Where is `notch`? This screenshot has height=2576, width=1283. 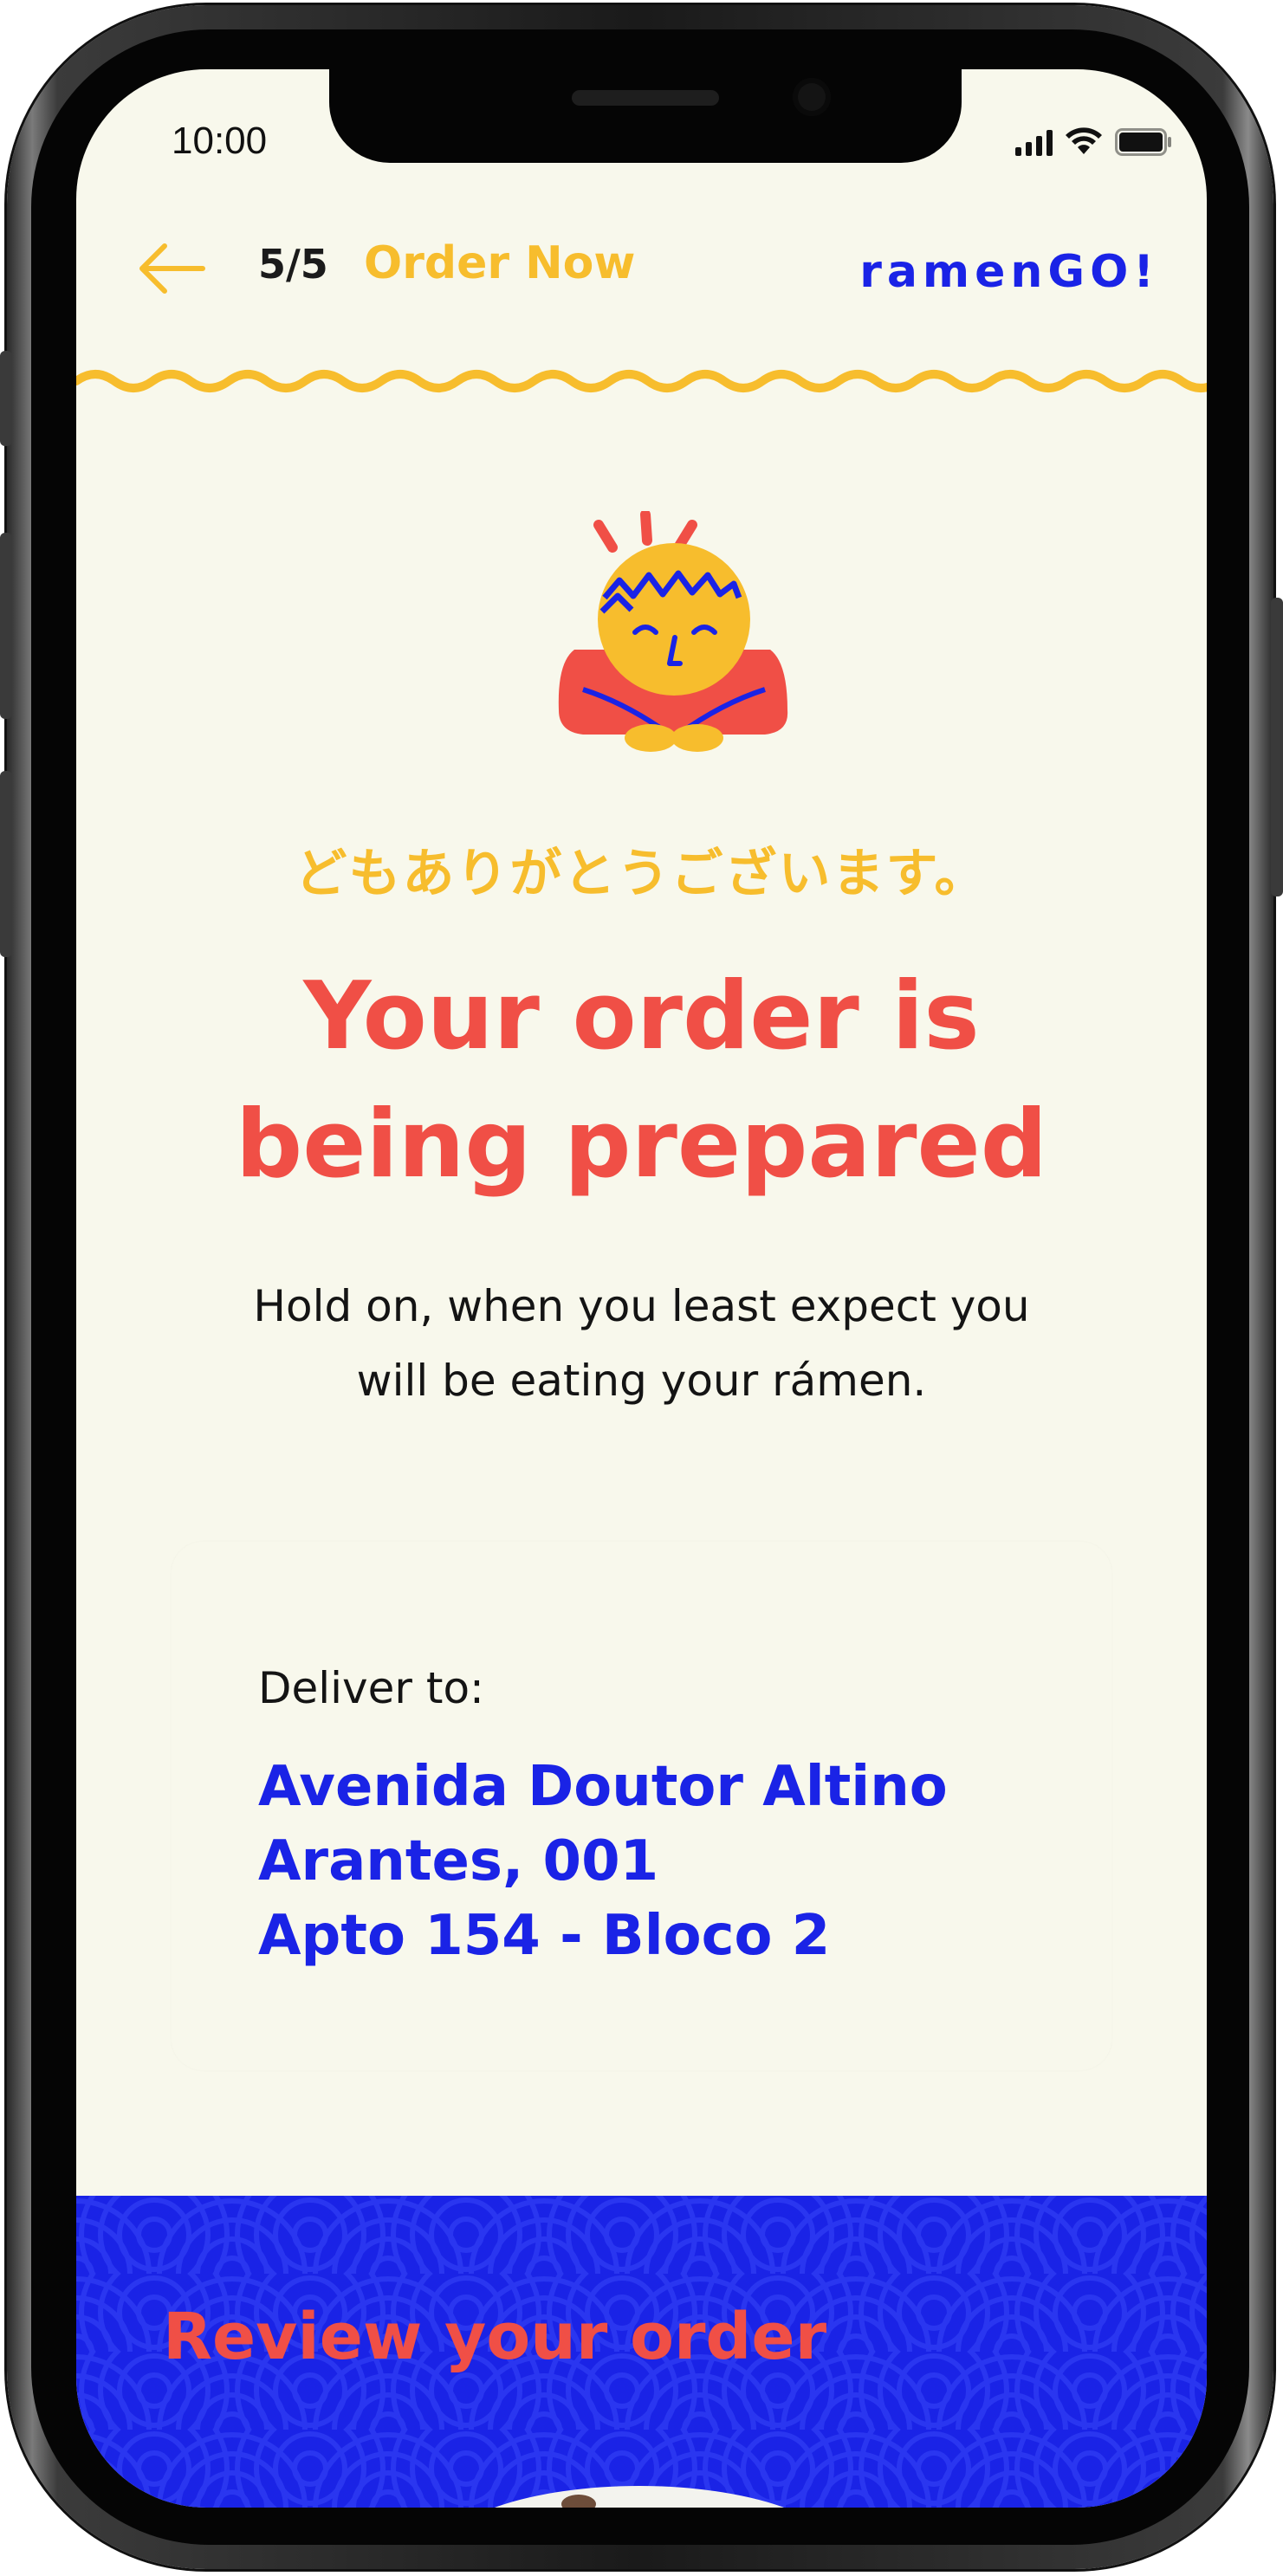
notch is located at coordinates (645, 116).